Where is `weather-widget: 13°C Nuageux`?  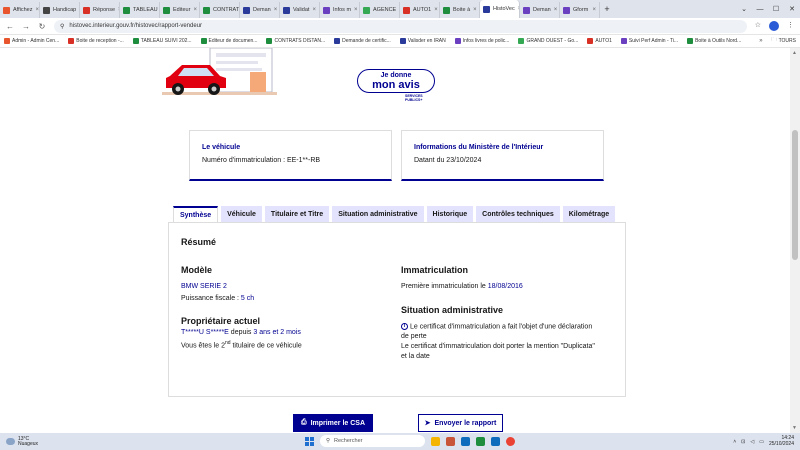
weather-widget: 13°C Nuageux is located at coordinates (22, 441).